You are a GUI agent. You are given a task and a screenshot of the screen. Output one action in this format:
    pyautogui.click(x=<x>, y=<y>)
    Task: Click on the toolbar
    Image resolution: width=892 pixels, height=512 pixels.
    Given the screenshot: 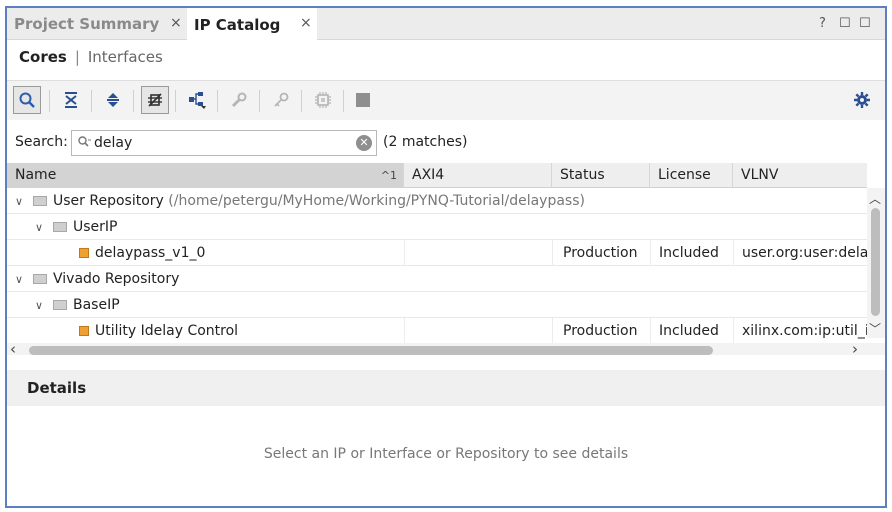 What is the action you would take?
    pyautogui.click(x=446, y=100)
    